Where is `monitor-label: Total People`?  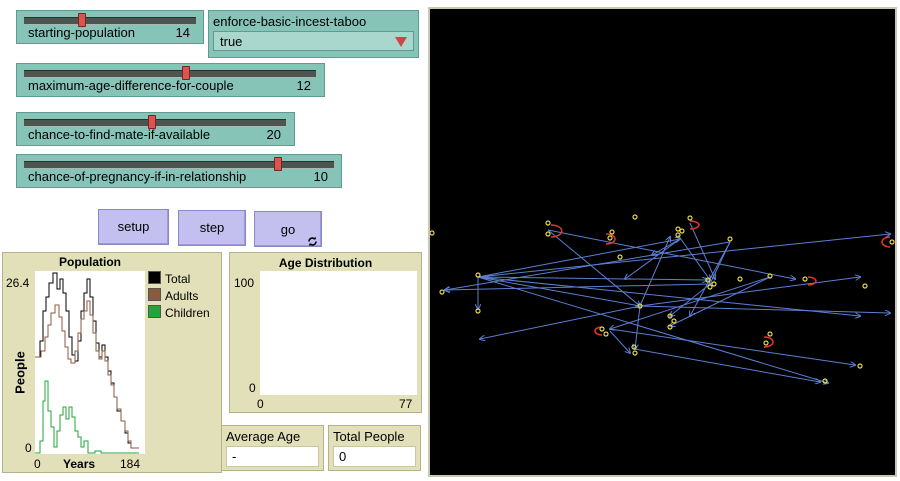
monitor-label: Total People is located at coordinates (369, 436).